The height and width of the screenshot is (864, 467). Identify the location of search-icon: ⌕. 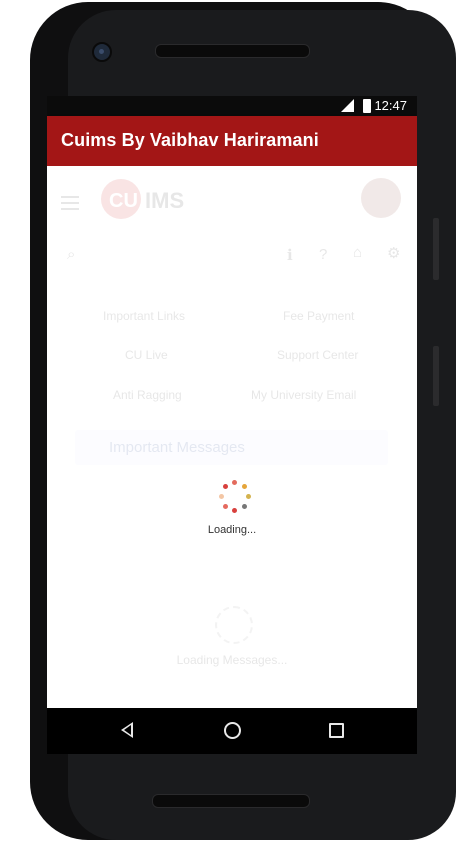
(71, 254).